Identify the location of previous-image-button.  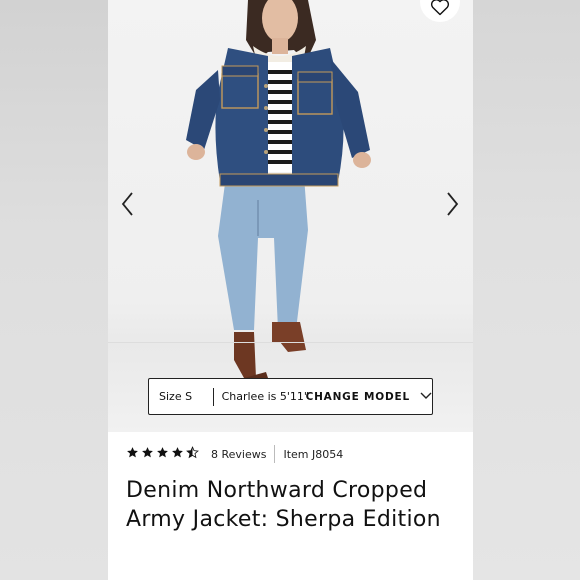
(128, 204).